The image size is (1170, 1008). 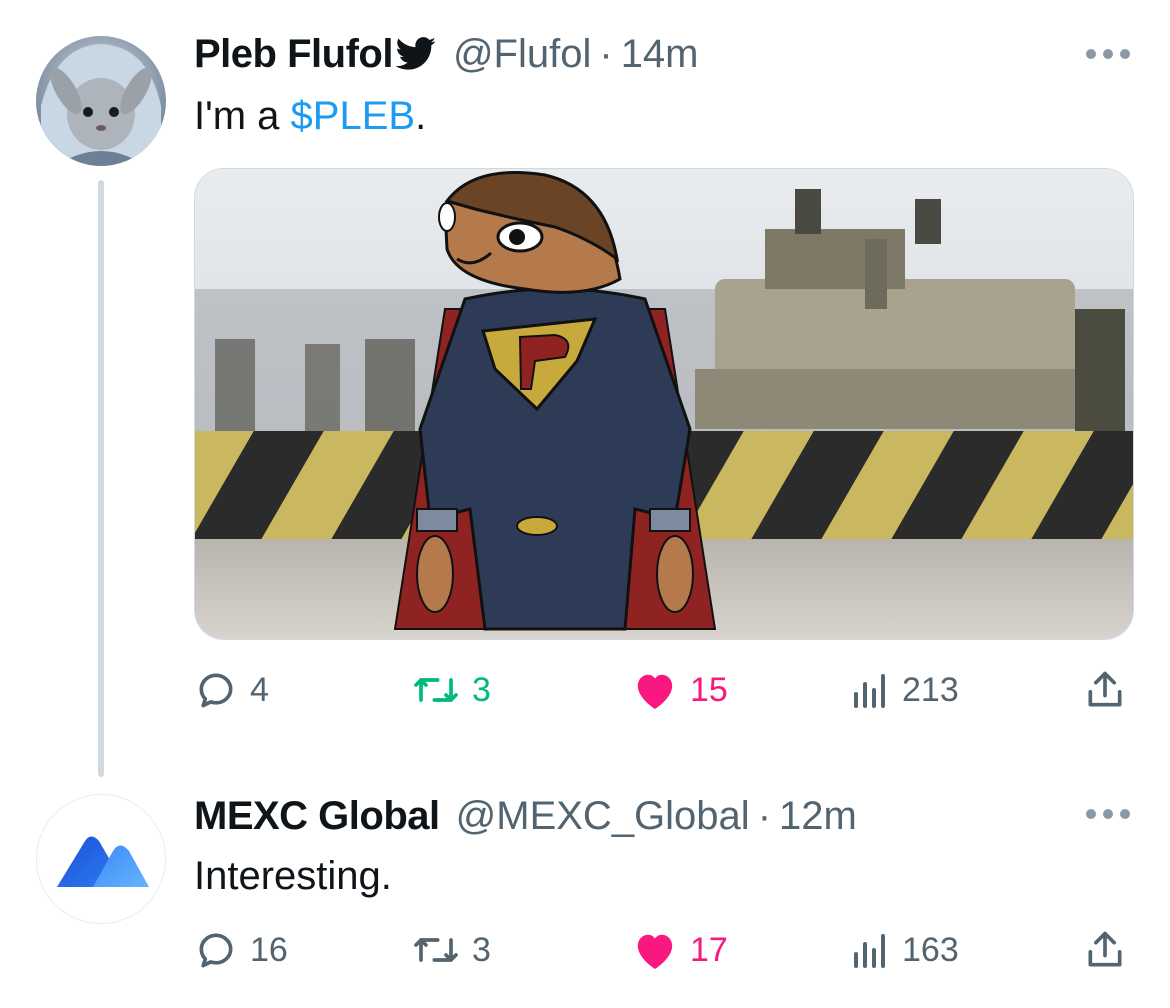 What do you see at coordinates (603, 816) in the screenshot?
I see `handle: @MEXC_Global` at bounding box center [603, 816].